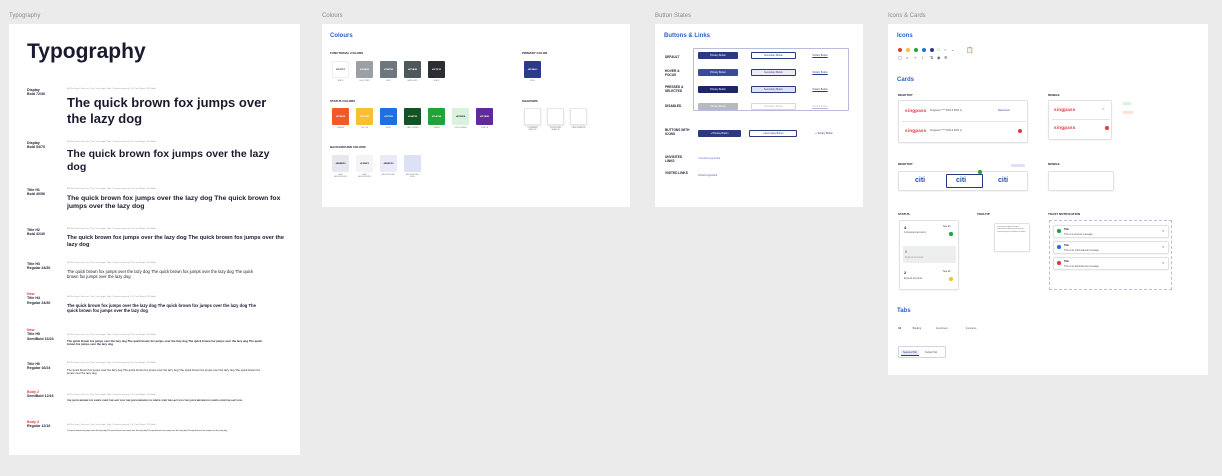  I want to click on shadows-label: SHADOWS, so click(530, 101).